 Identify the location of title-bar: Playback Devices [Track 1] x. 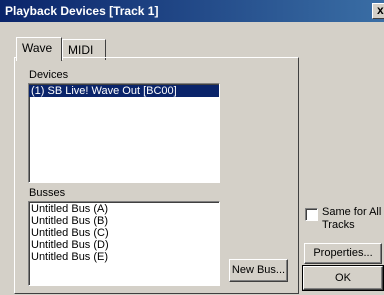
(192, 11).